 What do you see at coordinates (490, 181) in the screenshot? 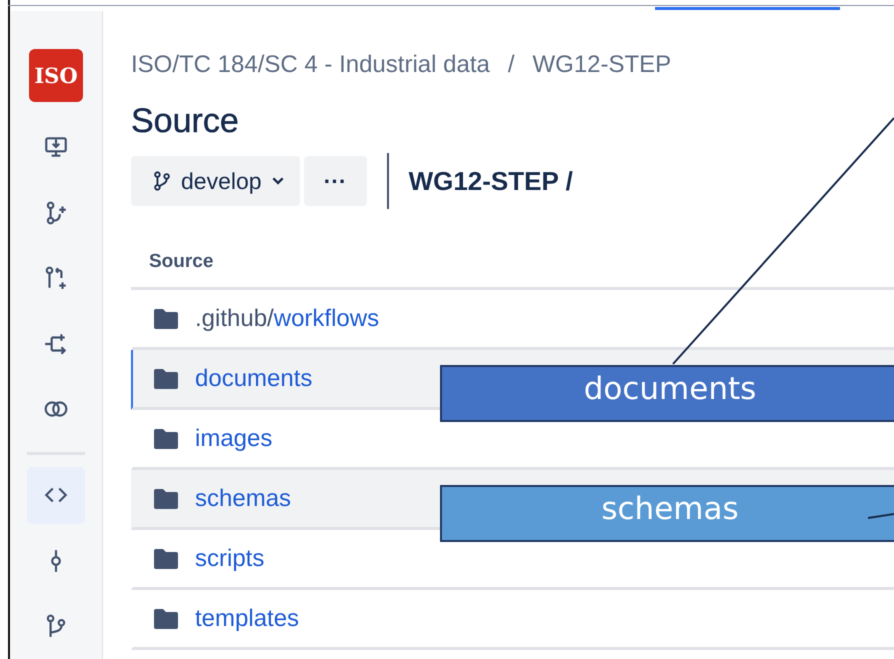
I see `path-label: WG12-STEP /` at bounding box center [490, 181].